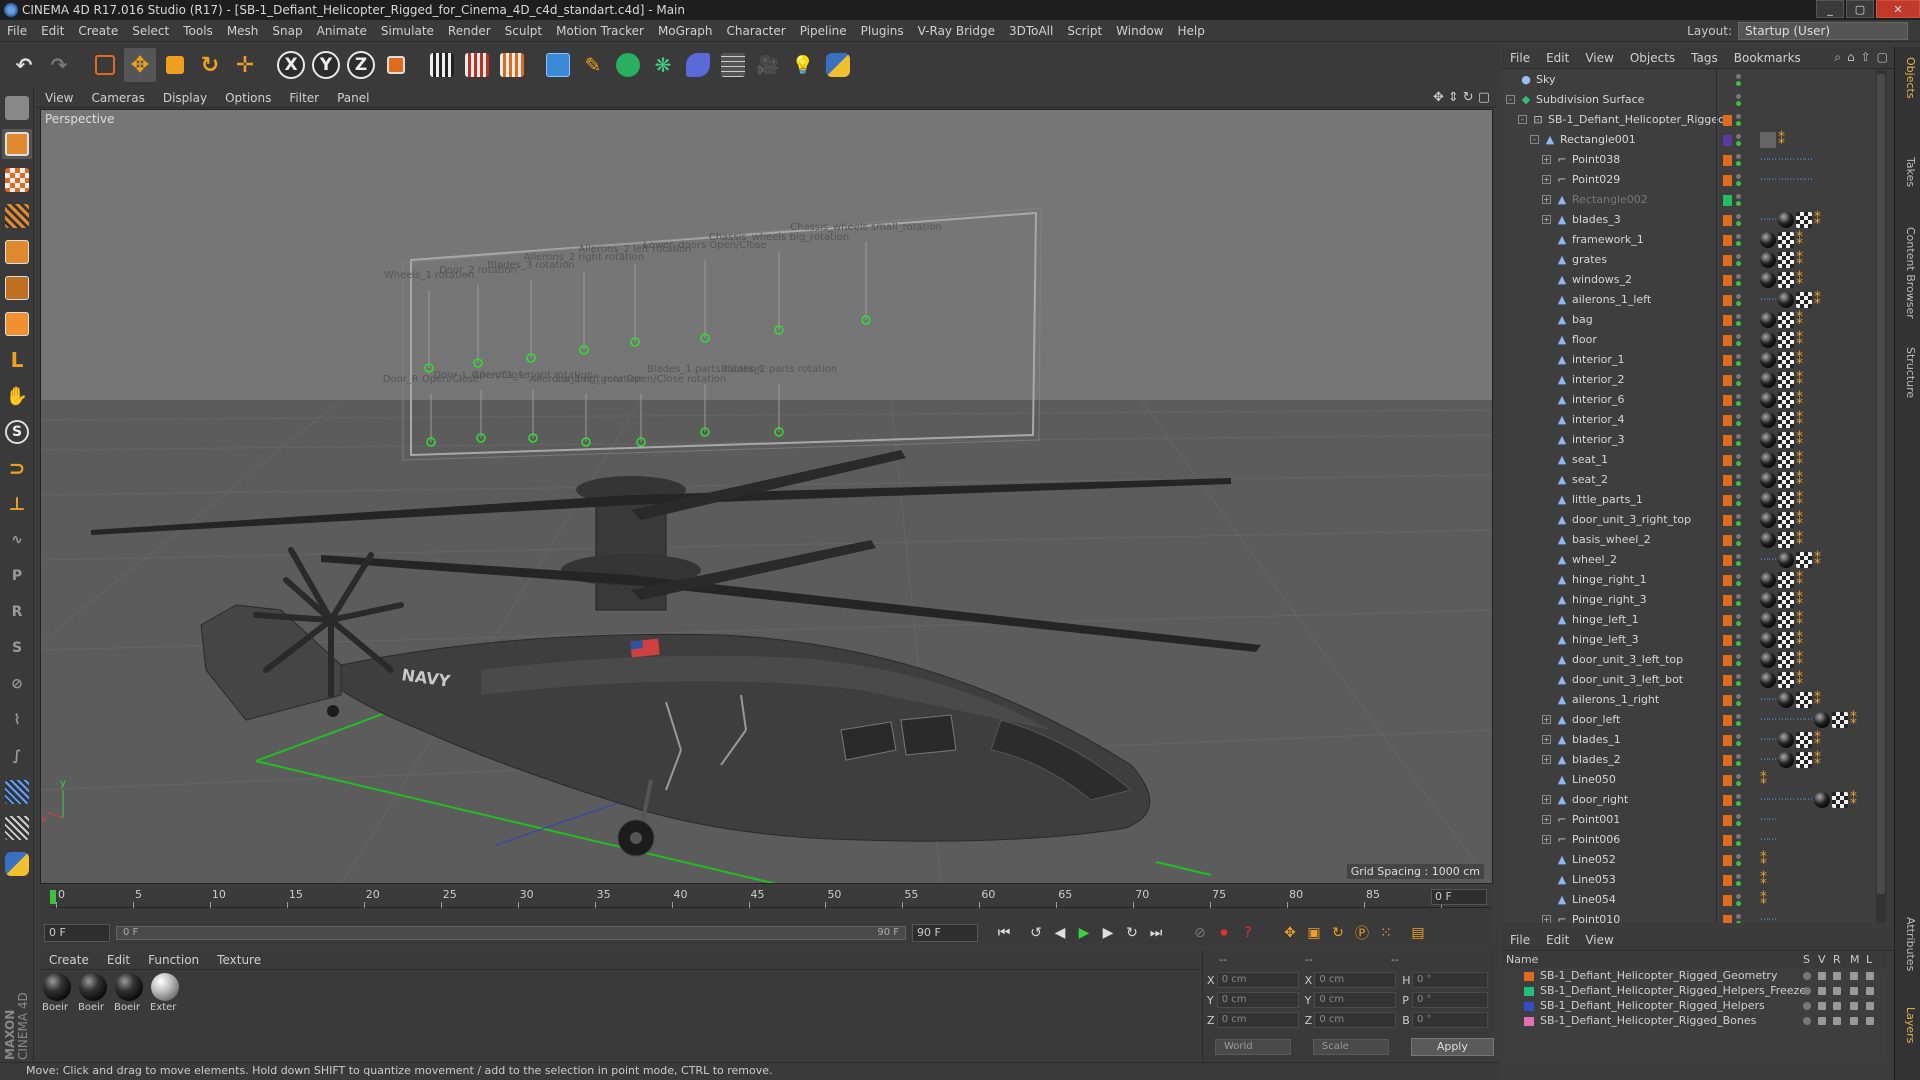  I want to click on dolly-icon: ⇕, so click(1453, 97).